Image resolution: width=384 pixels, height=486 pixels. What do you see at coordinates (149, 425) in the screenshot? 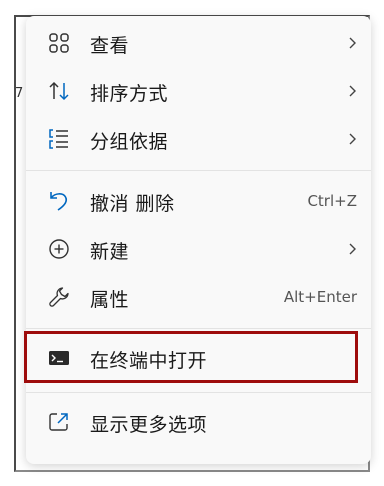
I see `menu-item-label: 显示更多选项` at bounding box center [149, 425].